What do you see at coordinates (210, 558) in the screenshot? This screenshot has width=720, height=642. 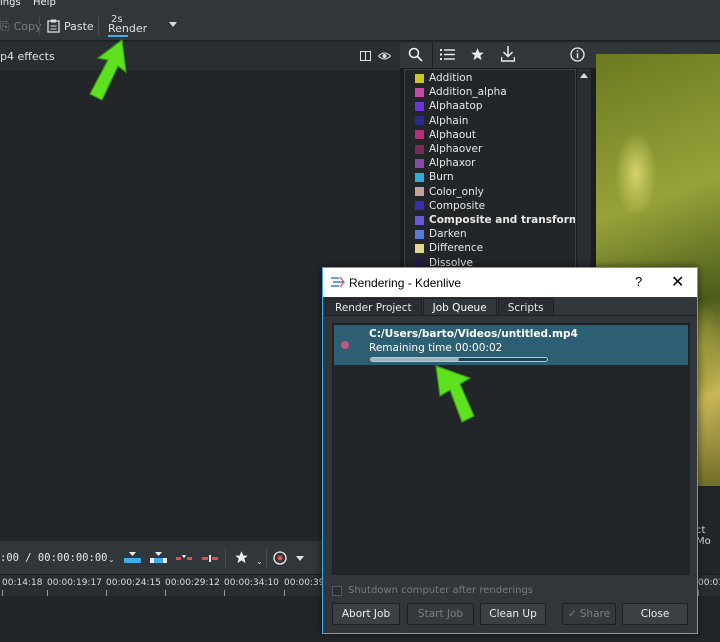 I see `extract-icon` at bounding box center [210, 558].